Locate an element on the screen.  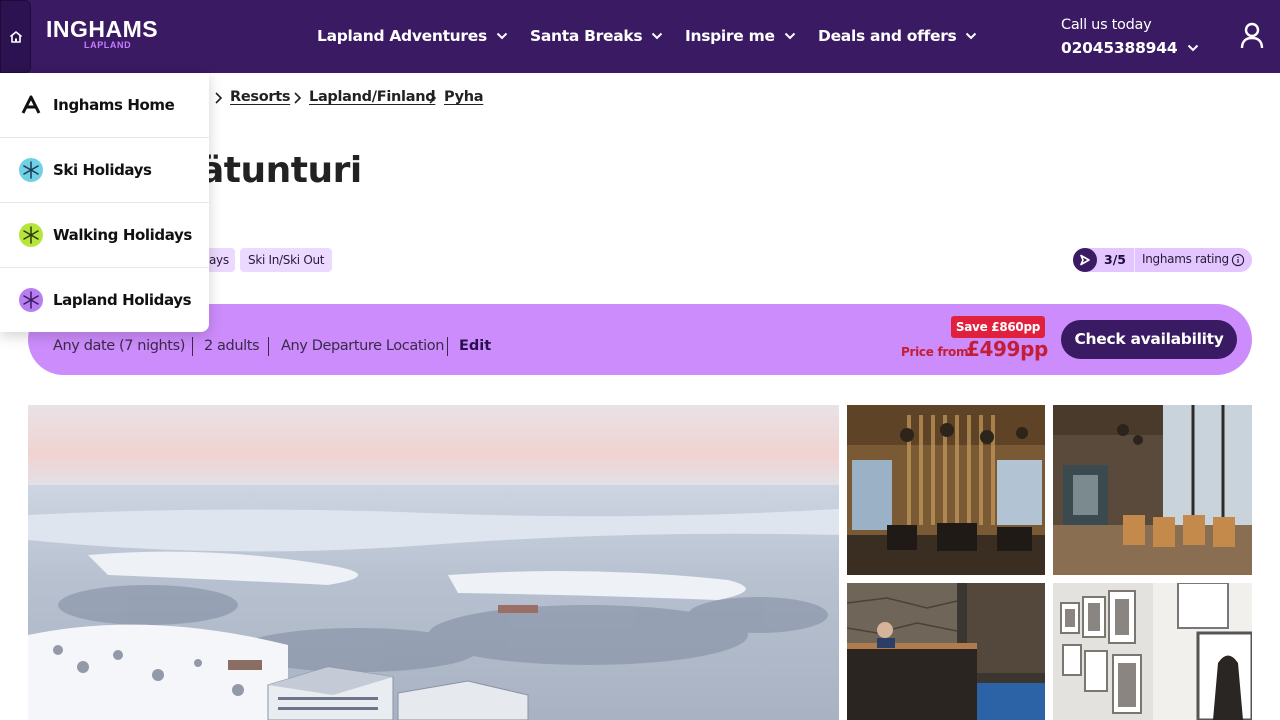
search-dates: Any date (7 nights) is located at coordinates (119, 346).